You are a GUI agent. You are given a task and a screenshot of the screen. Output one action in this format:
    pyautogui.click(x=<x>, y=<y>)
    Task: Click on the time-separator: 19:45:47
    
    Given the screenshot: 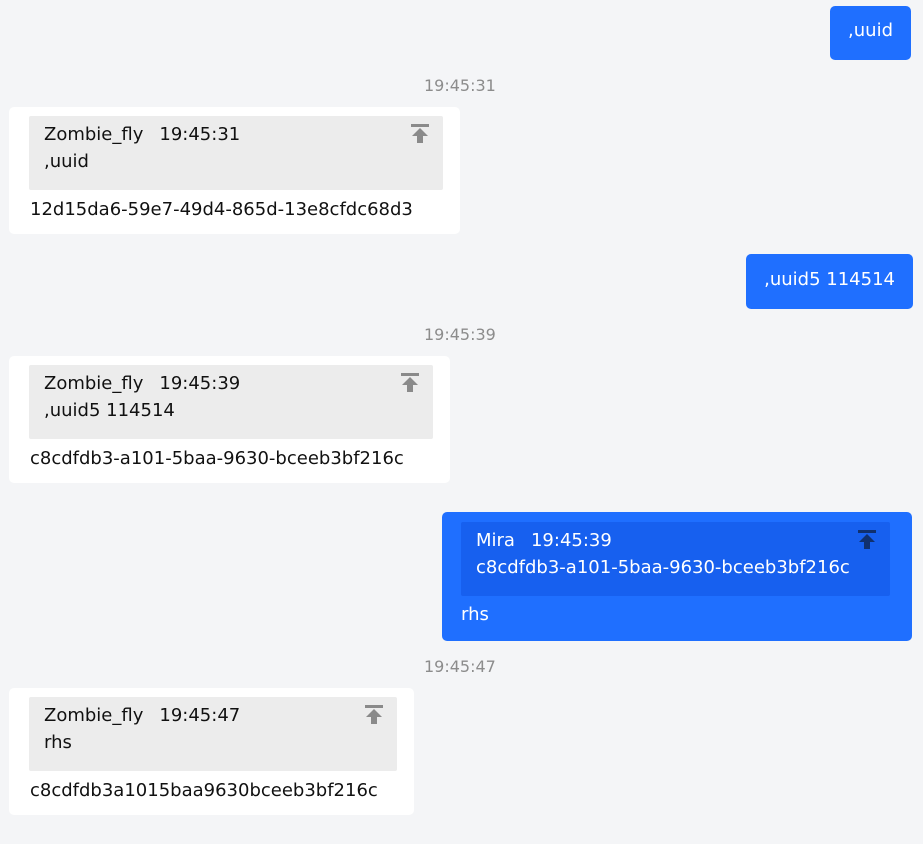 What is the action you would take?
    pyautogui.click(x=460, y=666)
    